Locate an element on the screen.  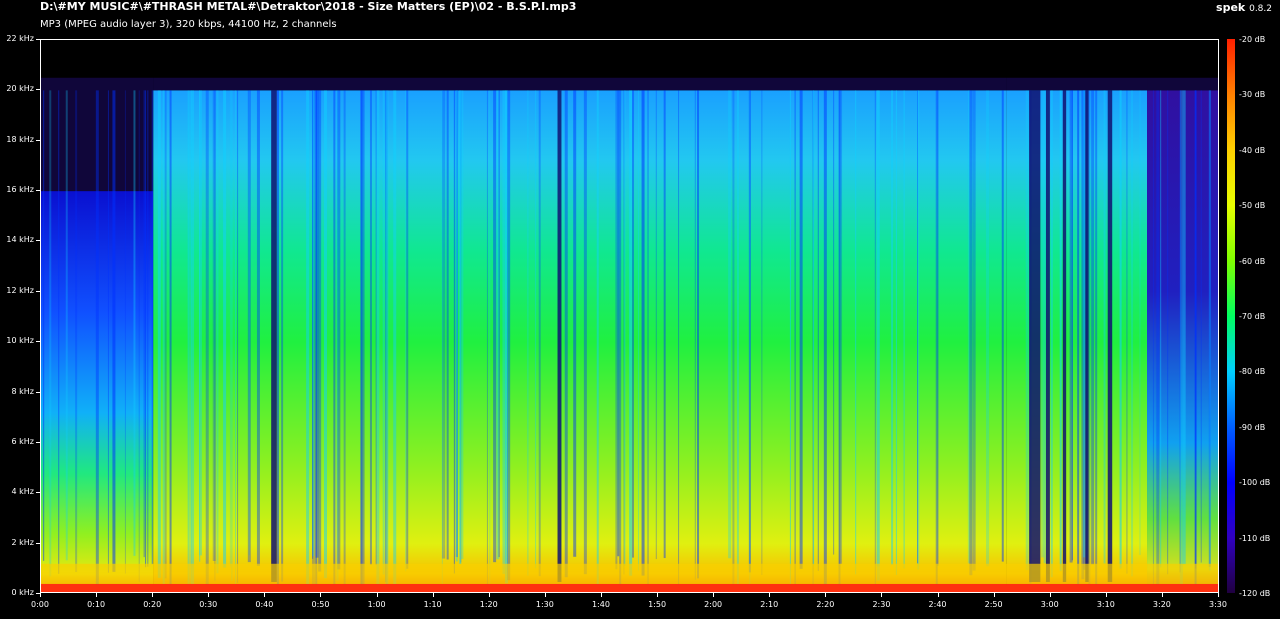
x-tick-label: 0:50 is located at coordinates (320, 604).